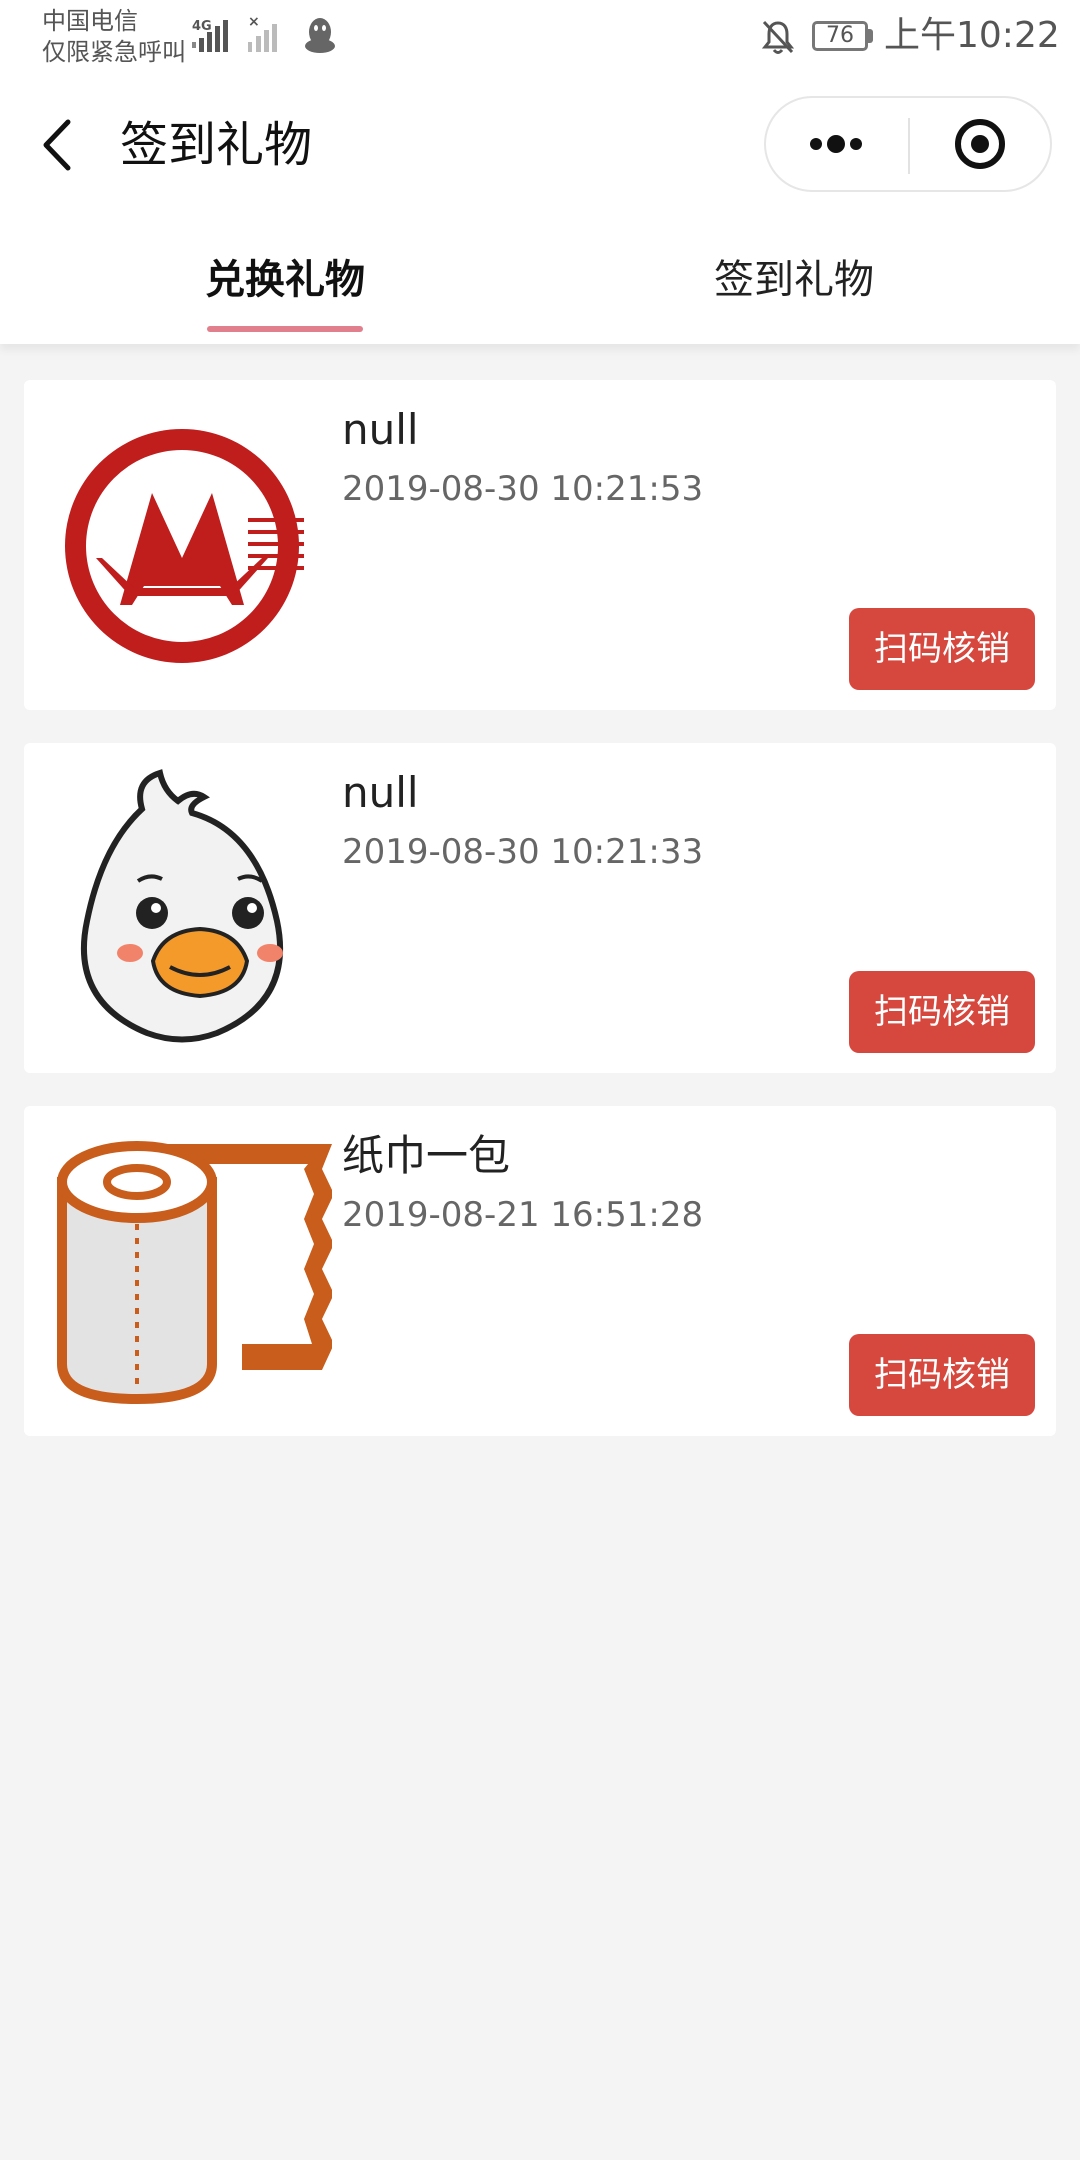 This screenshot has width=1080, height=2160. I want to click on gift-time: 2019-08-30 10:21:33, so click(523, 852).